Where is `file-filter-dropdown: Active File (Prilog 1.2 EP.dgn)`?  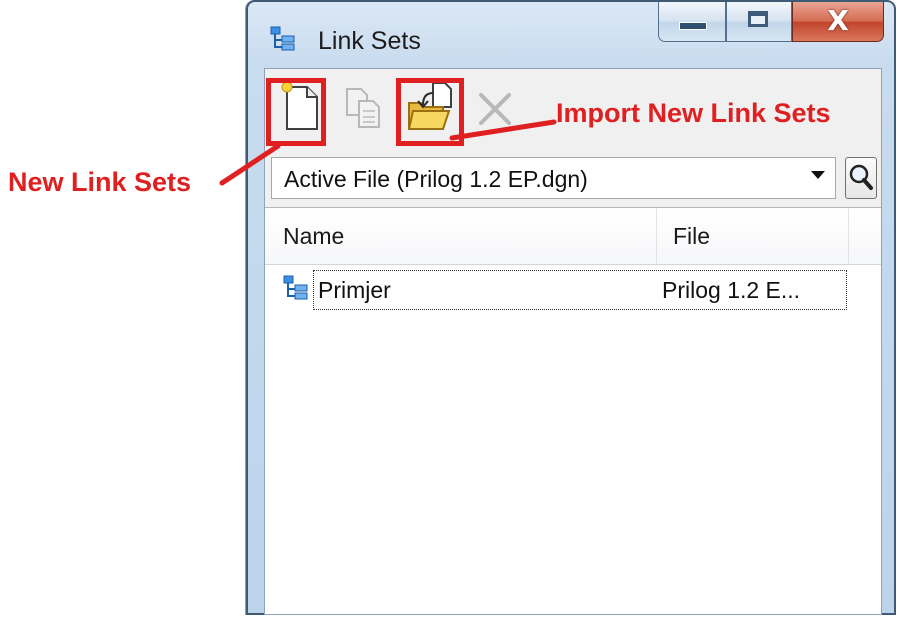
file-filter-dropdown: Active File (Prilog 1.2 EP.dgn) is located at coordinates (553, 178).